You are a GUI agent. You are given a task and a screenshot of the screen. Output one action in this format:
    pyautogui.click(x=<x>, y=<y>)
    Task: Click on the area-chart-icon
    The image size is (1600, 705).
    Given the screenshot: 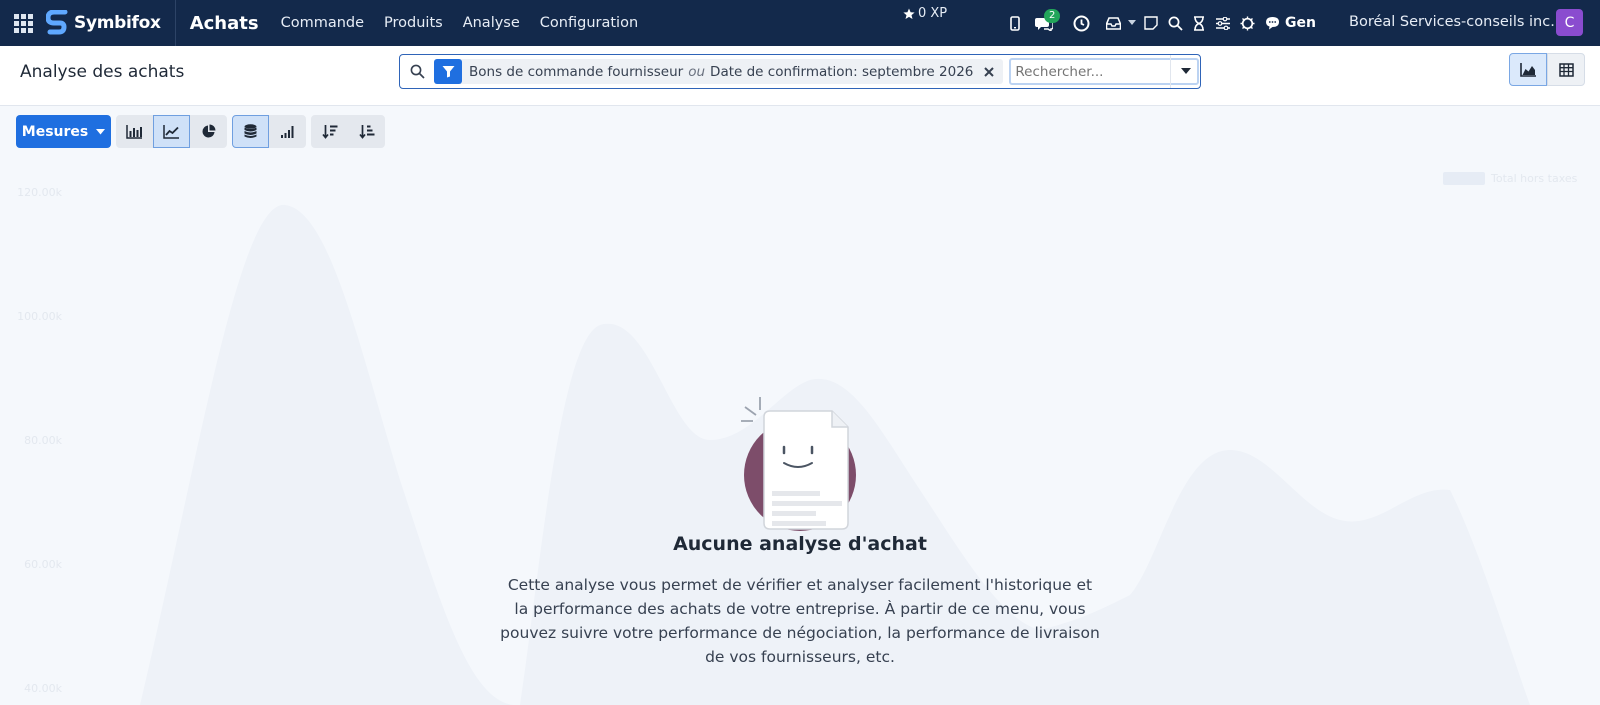 What is the action you would take?
    pyautogui.click(x=1527, y=69)
    